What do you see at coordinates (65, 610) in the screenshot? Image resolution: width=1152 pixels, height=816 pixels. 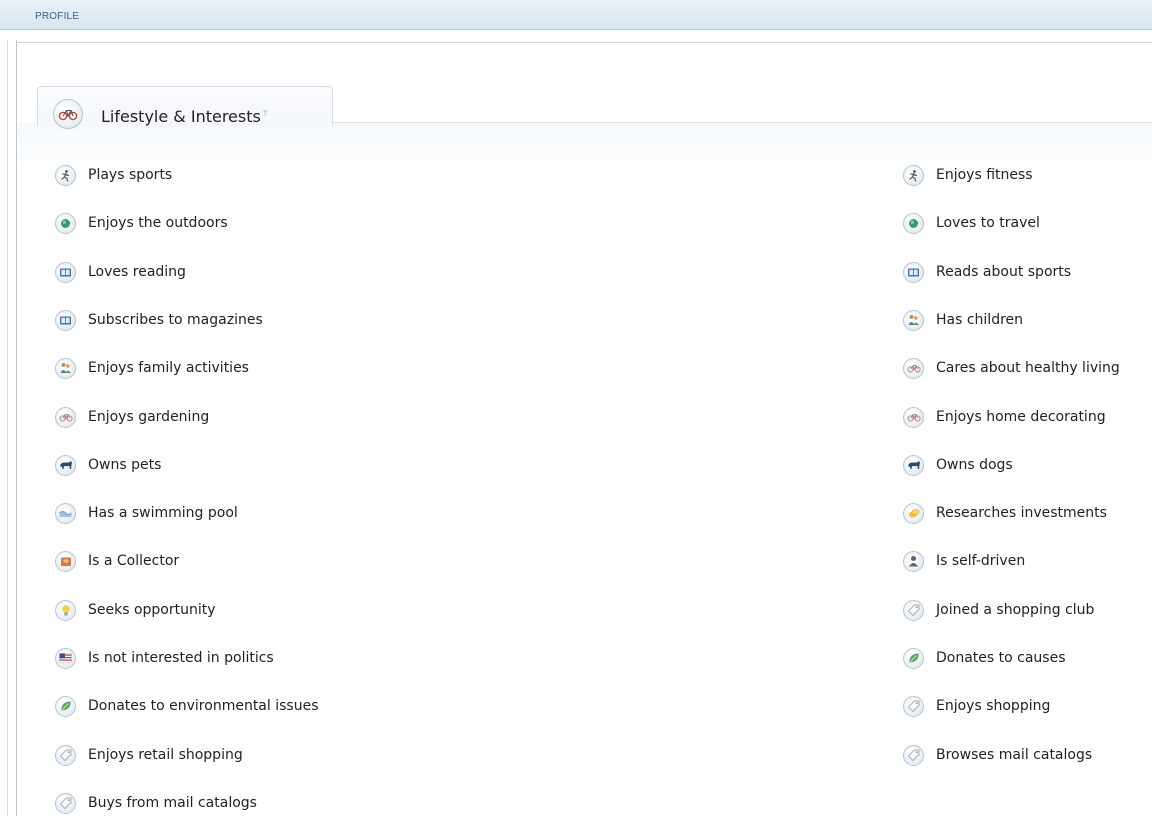 I see `lightbulb-icon` at bounding box center [65, 610].